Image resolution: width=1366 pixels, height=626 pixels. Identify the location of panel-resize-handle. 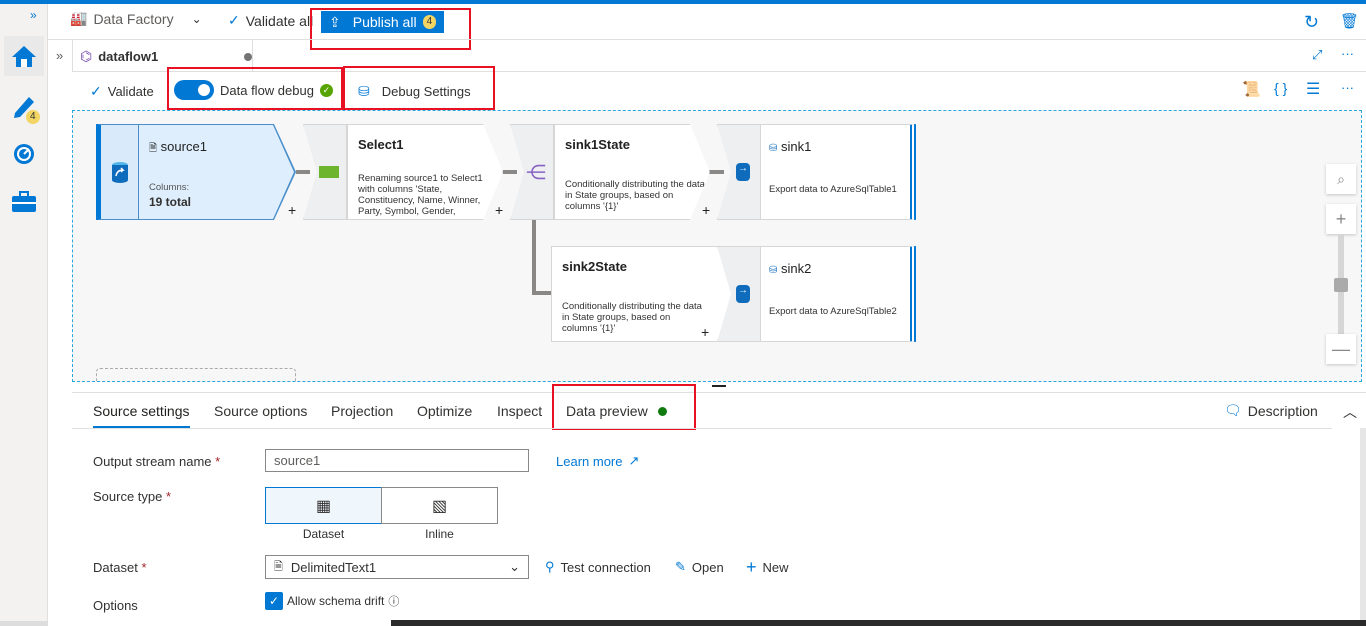
(719, 386).